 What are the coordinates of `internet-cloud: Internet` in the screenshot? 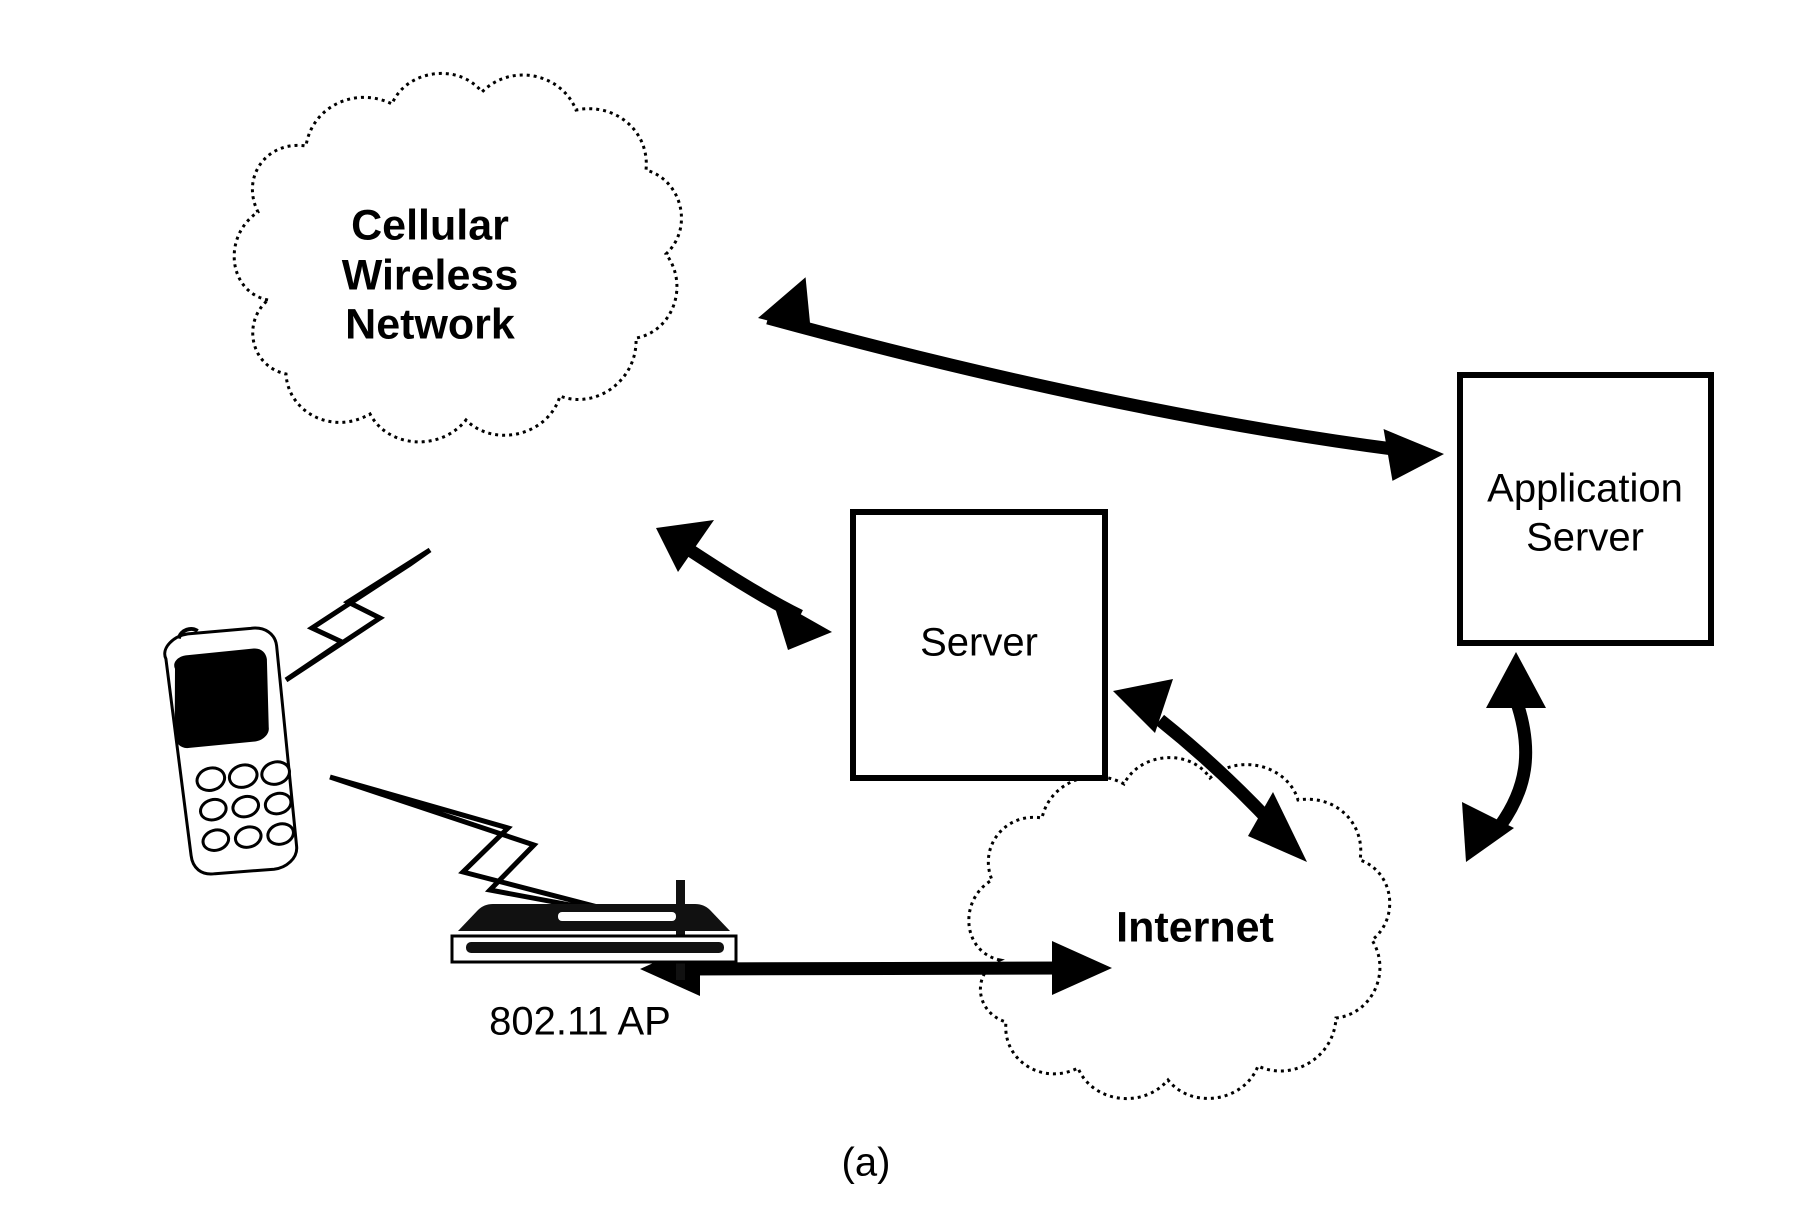 It's located at (1179, 928).